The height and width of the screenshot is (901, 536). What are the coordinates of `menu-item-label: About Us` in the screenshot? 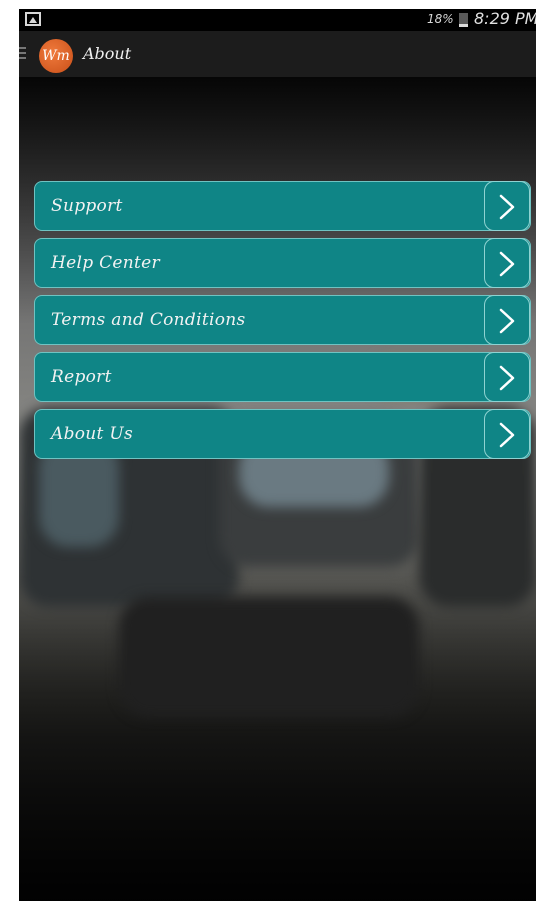 It's located at (92, 434).